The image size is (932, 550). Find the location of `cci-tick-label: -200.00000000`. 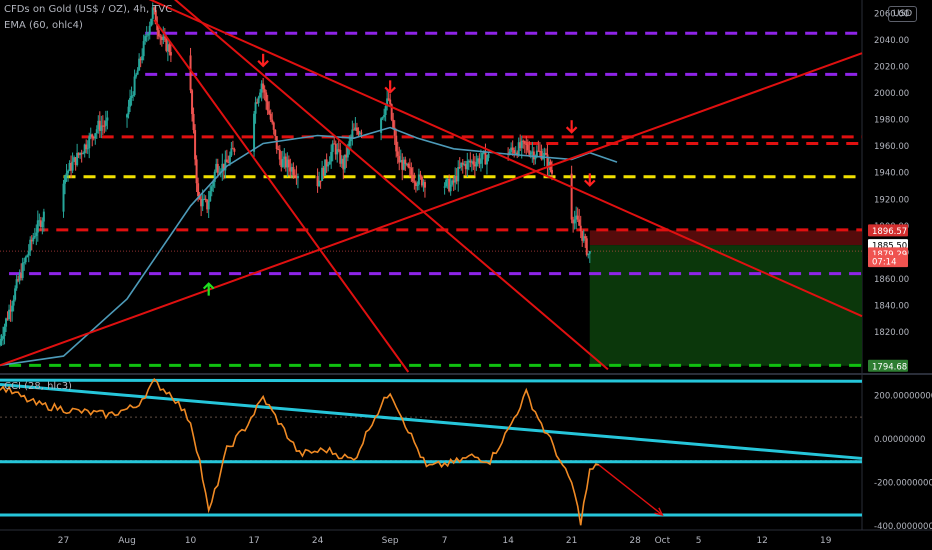

cci-tick-label: -200.00000000 is located at coordinates (903, 483).